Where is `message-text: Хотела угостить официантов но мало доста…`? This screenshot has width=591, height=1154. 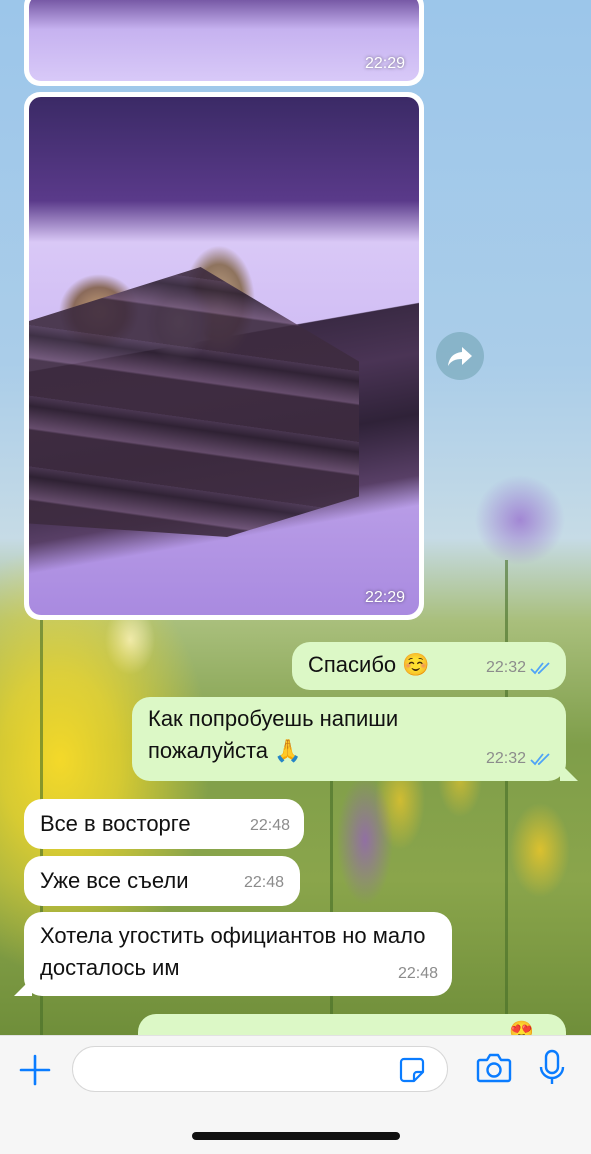
message-text: Хотела угостить официантов но мало доста… is located at coordinates (233, 951).